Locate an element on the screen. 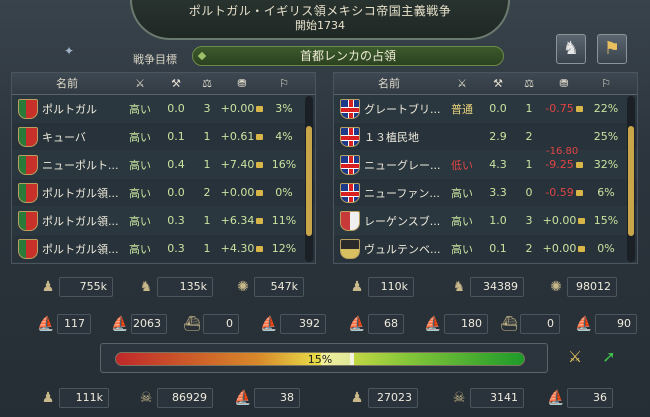  war-header: ポルトガル・イギリス領メキシコ帝国主義戦争 開始1734 is located at coordinates (320, 20).